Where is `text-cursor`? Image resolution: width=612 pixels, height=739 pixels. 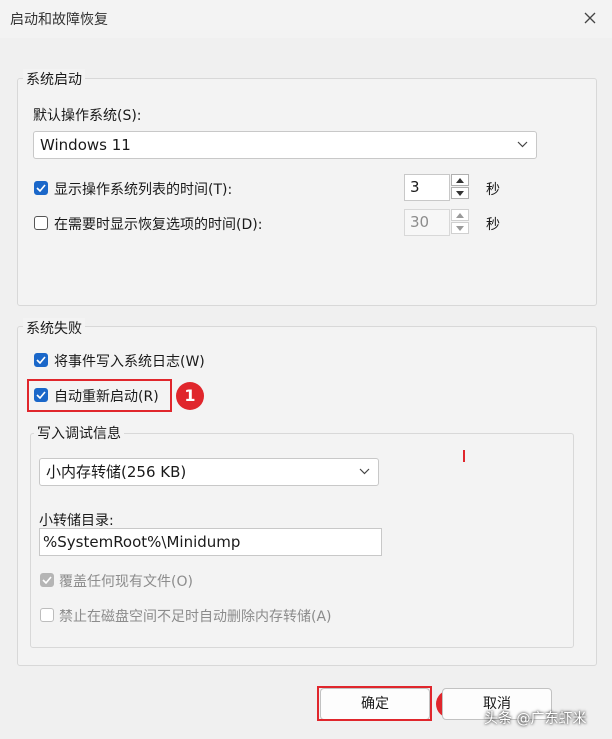 text-cursor is located at coordinates (464, 456).